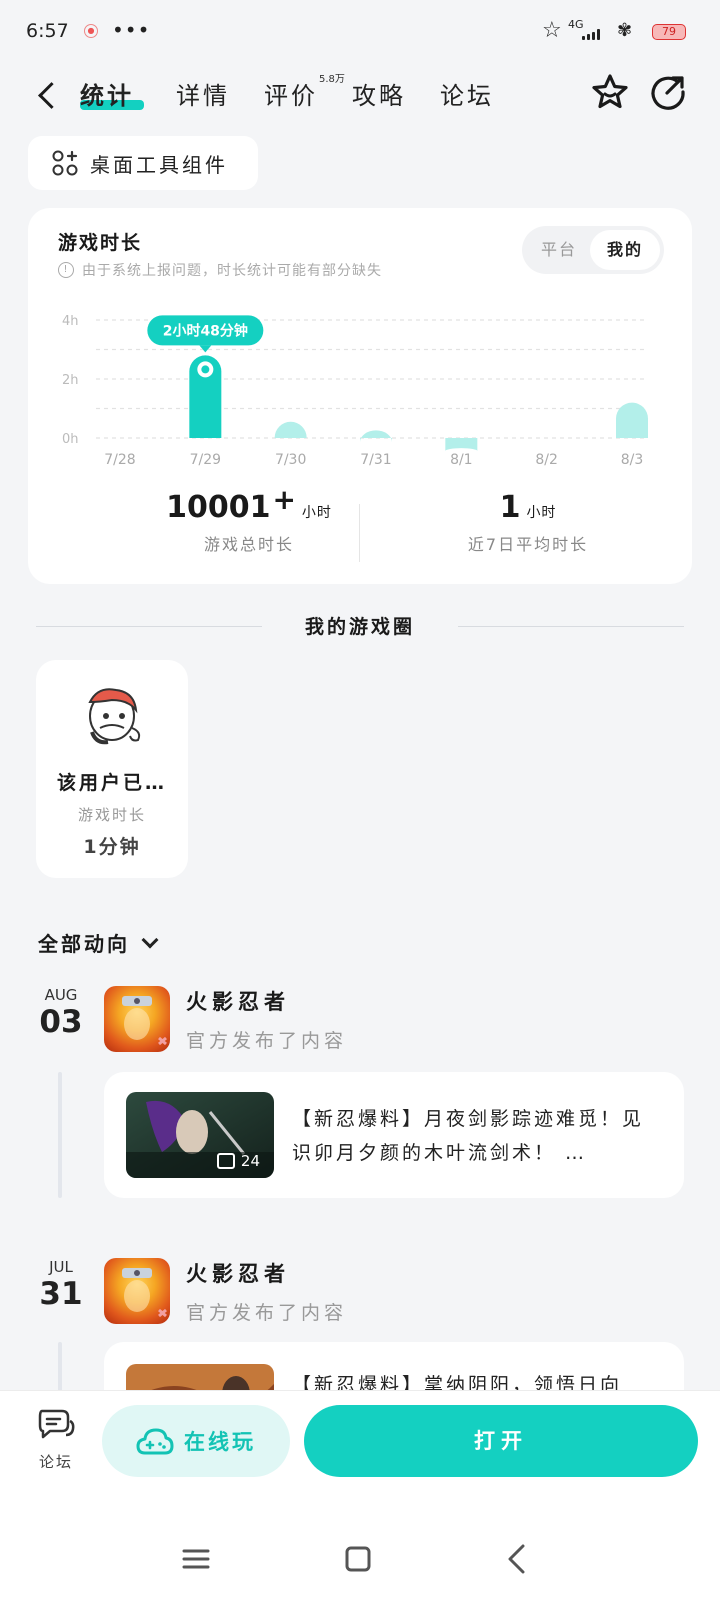 The image size is (720, 1601). I want to click on bar-marker-dot, so click(205, 369).